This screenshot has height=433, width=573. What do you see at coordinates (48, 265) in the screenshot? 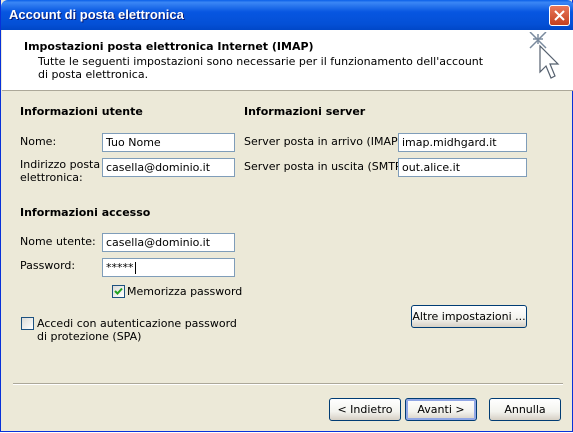
I see `password-label: Password:` at bounding box center [48, 265].